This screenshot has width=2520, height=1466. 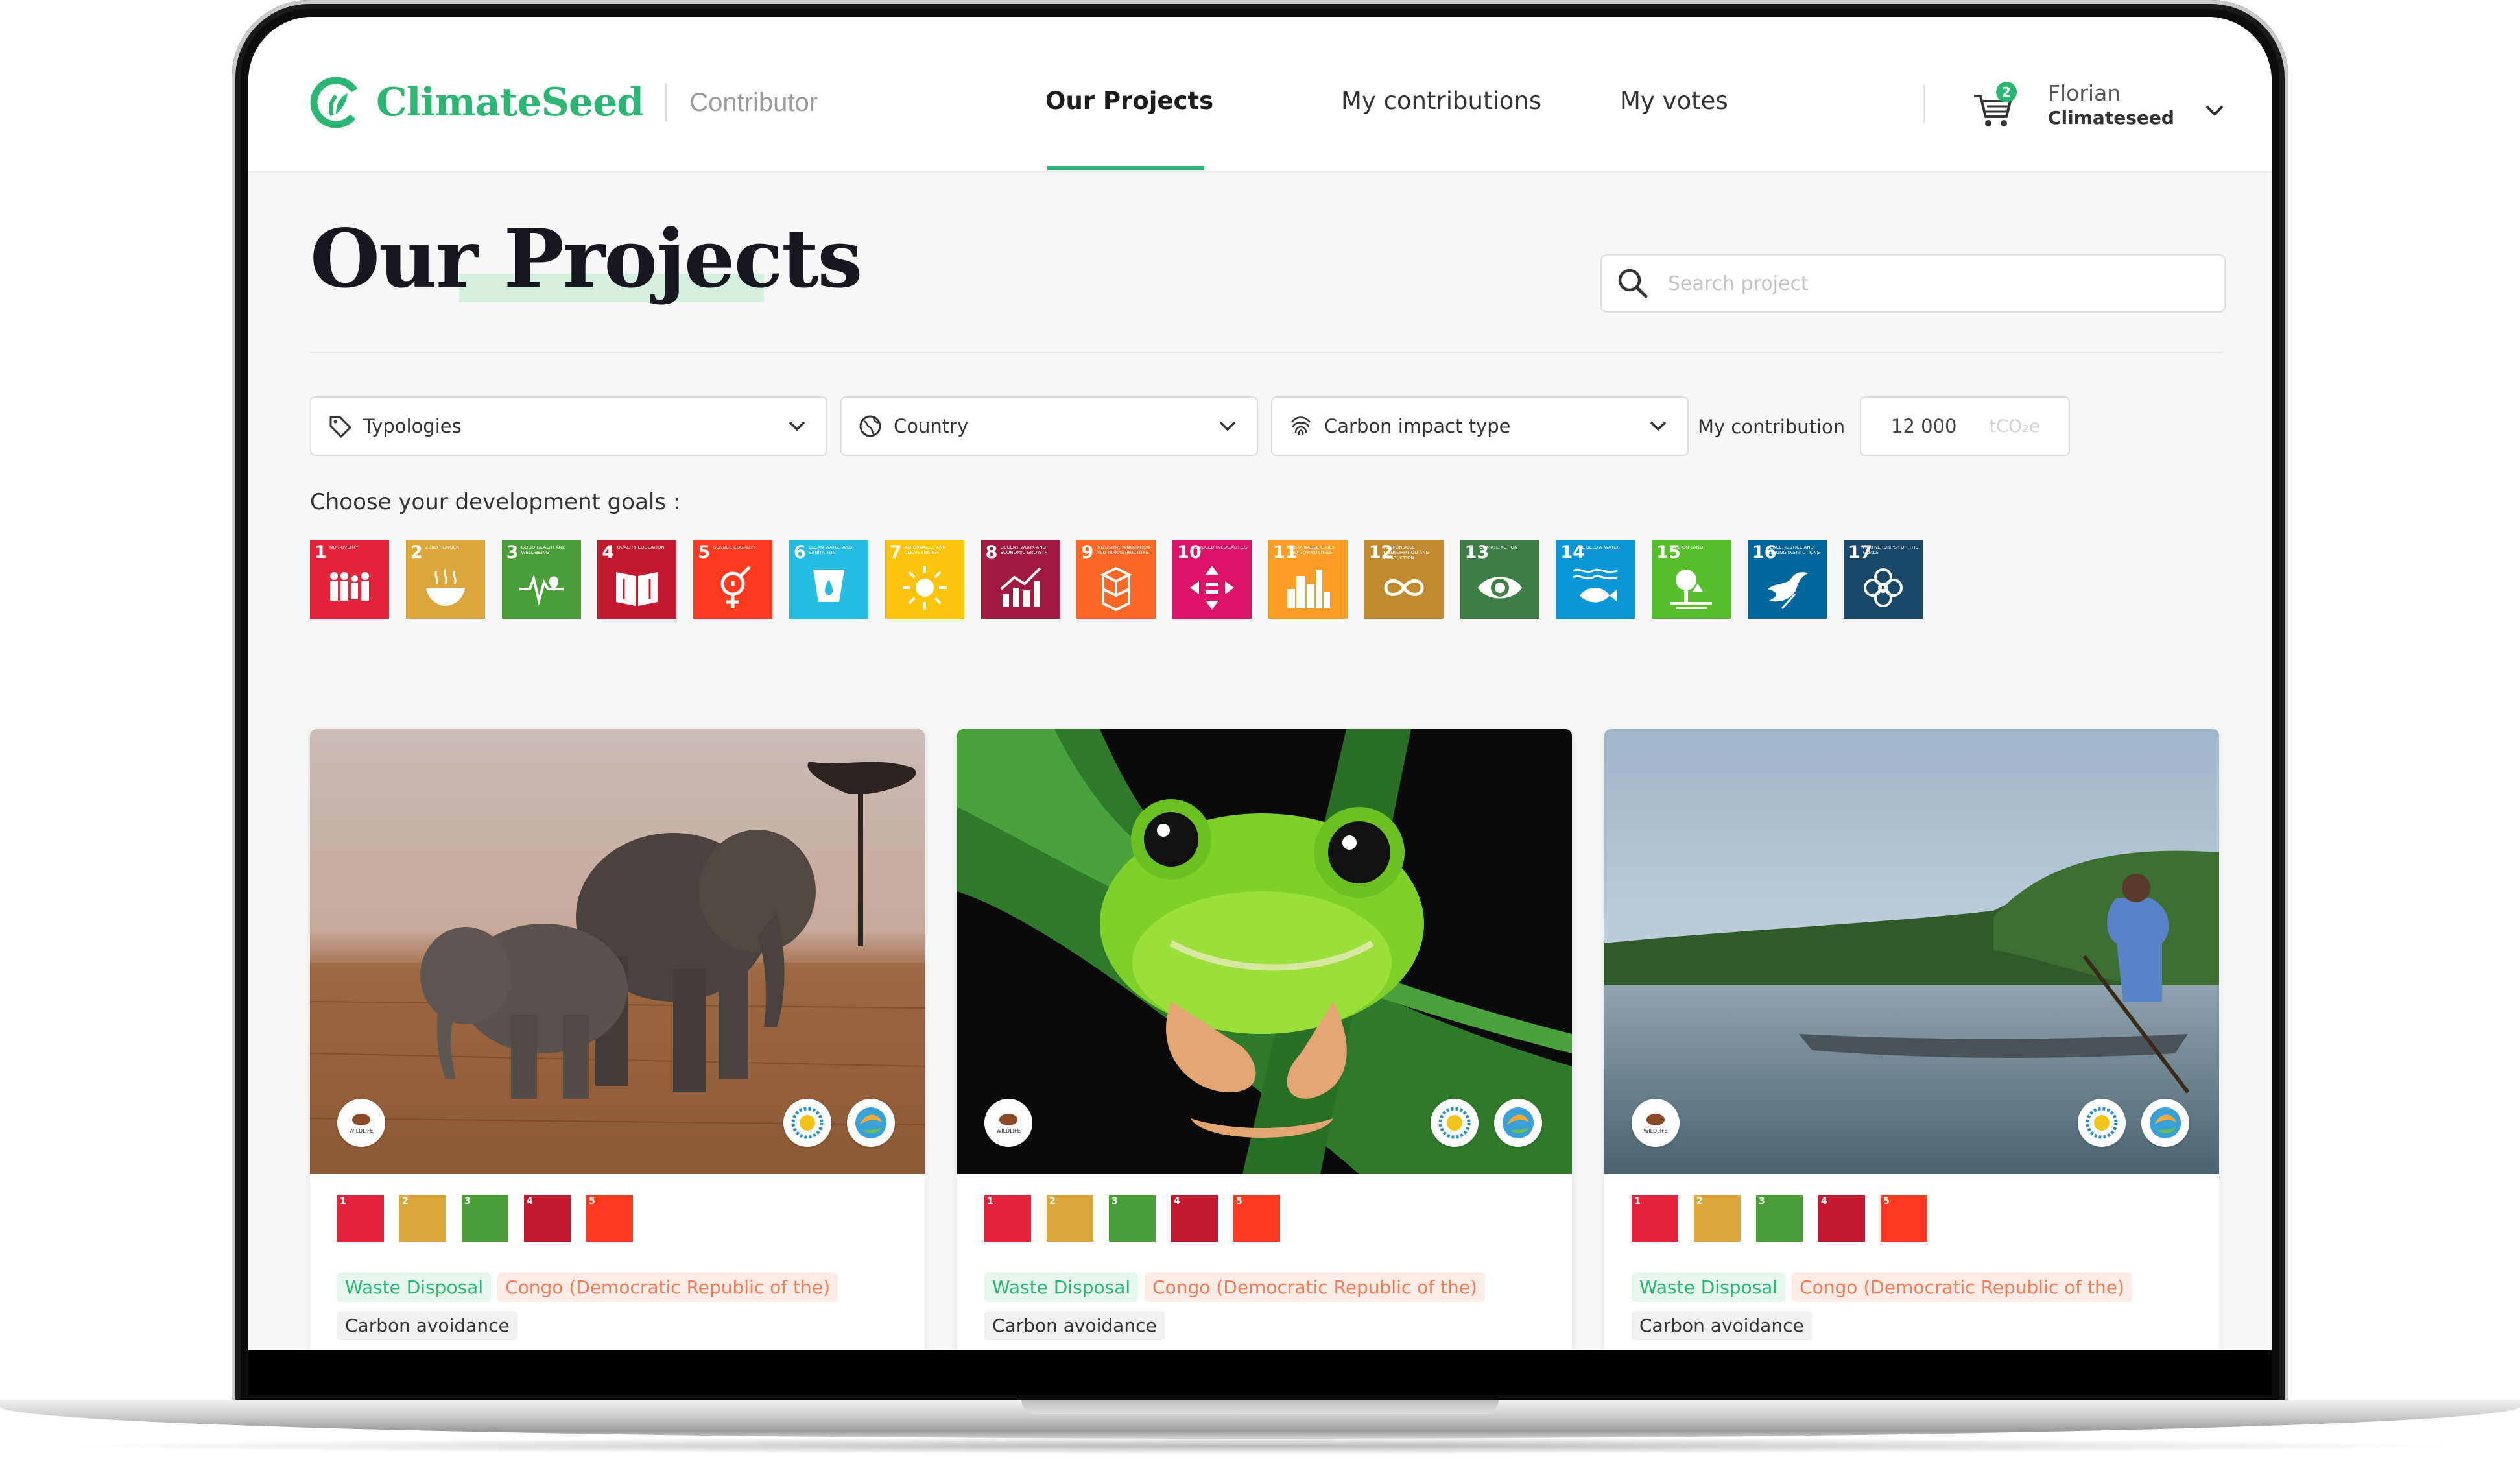 I want to click on sdg-goal-4: 4 Quality education, so click(x=637, y=579).